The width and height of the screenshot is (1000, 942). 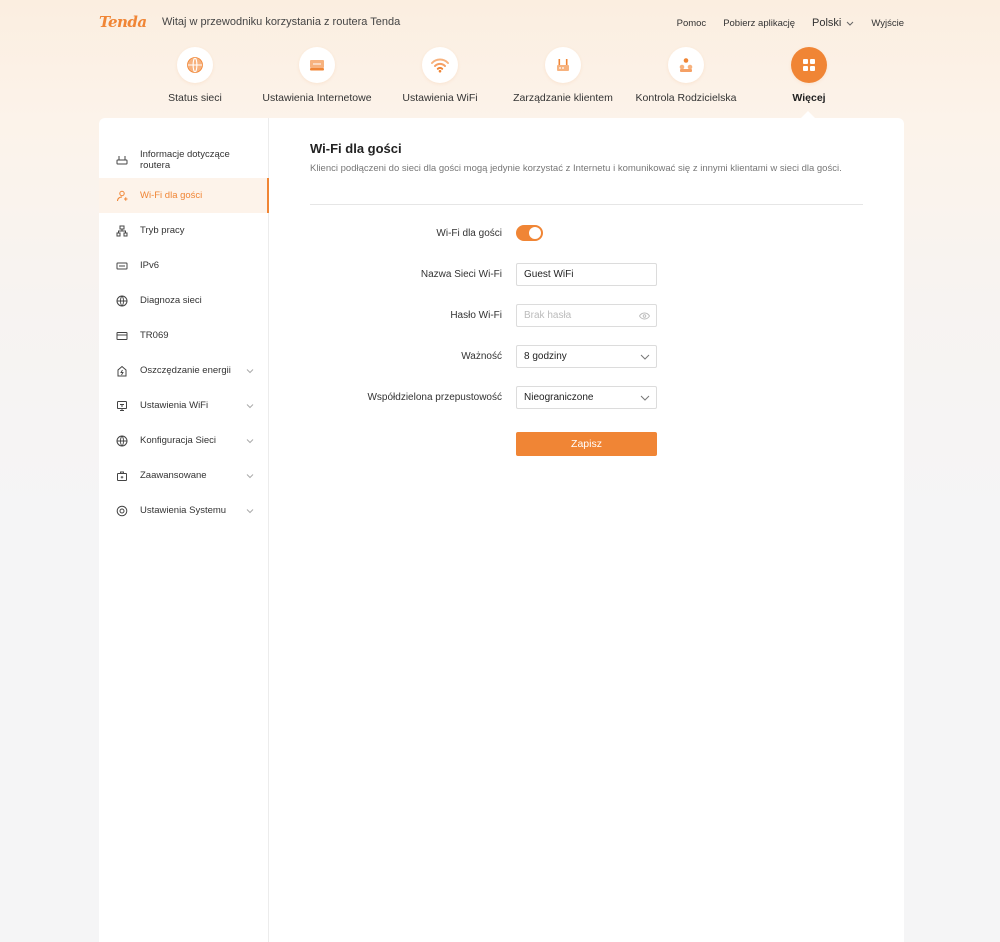 I want to click on sidebar-item-advanced: Zaawansowane, so click(x=183, y=475).